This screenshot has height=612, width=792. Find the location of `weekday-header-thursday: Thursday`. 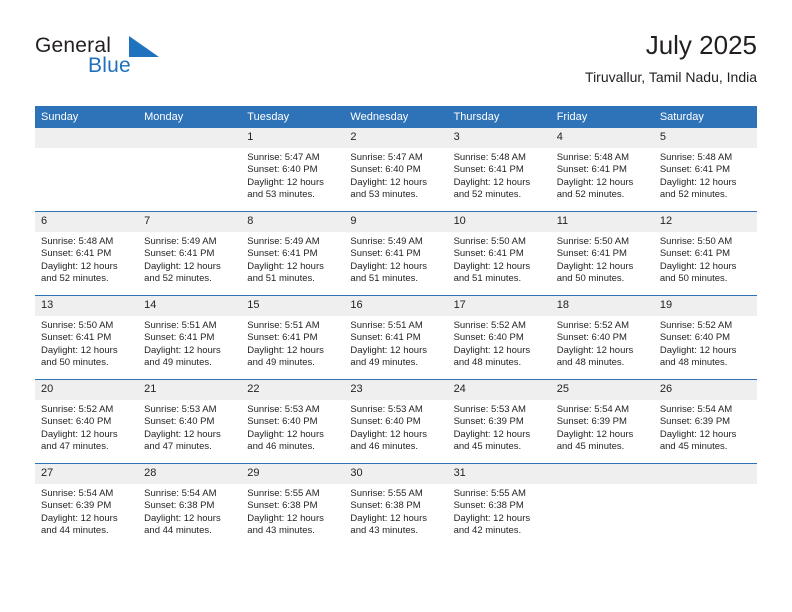

weekday-header-thursday: Thursday is located at coordinates (499, 117).